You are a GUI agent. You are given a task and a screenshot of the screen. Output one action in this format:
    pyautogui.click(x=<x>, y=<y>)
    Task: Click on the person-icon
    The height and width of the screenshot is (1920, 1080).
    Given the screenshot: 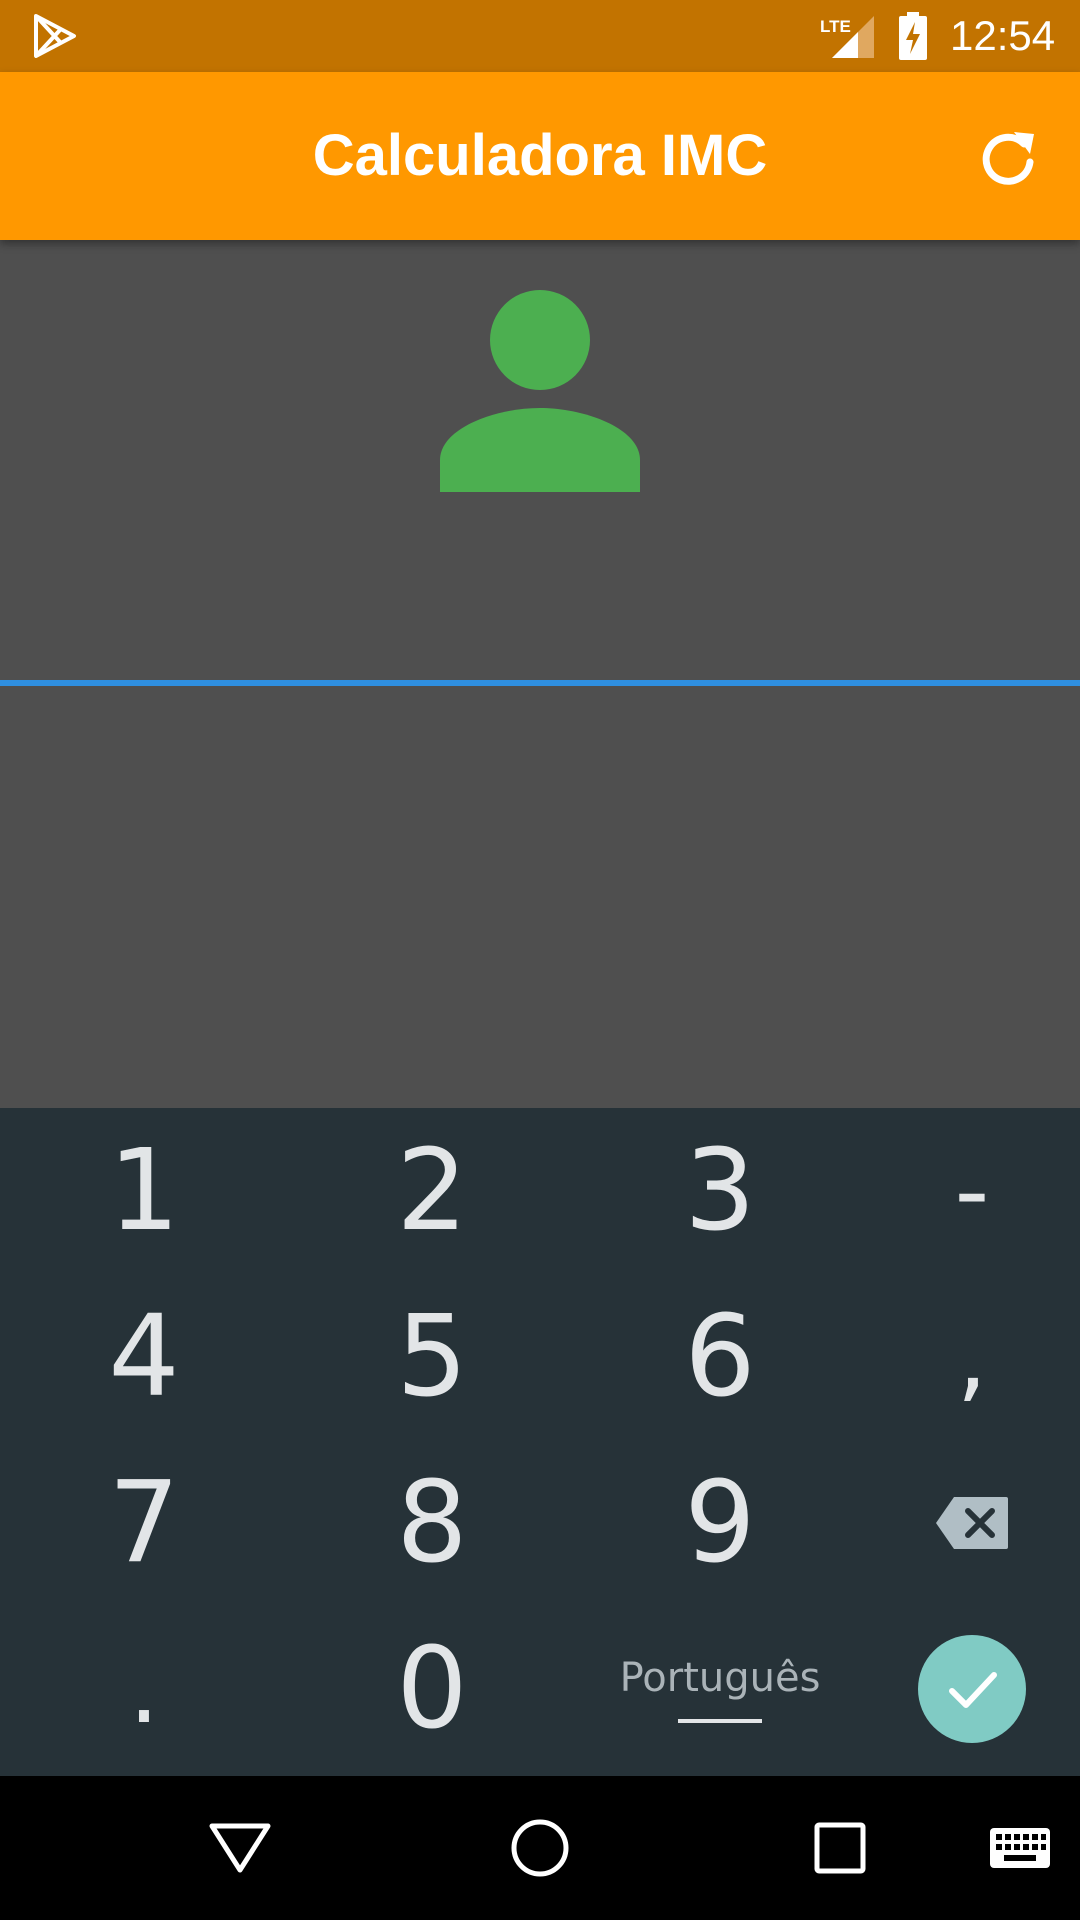 What is the action you would take?
    pyautogui.click(x=540, y=391)
    